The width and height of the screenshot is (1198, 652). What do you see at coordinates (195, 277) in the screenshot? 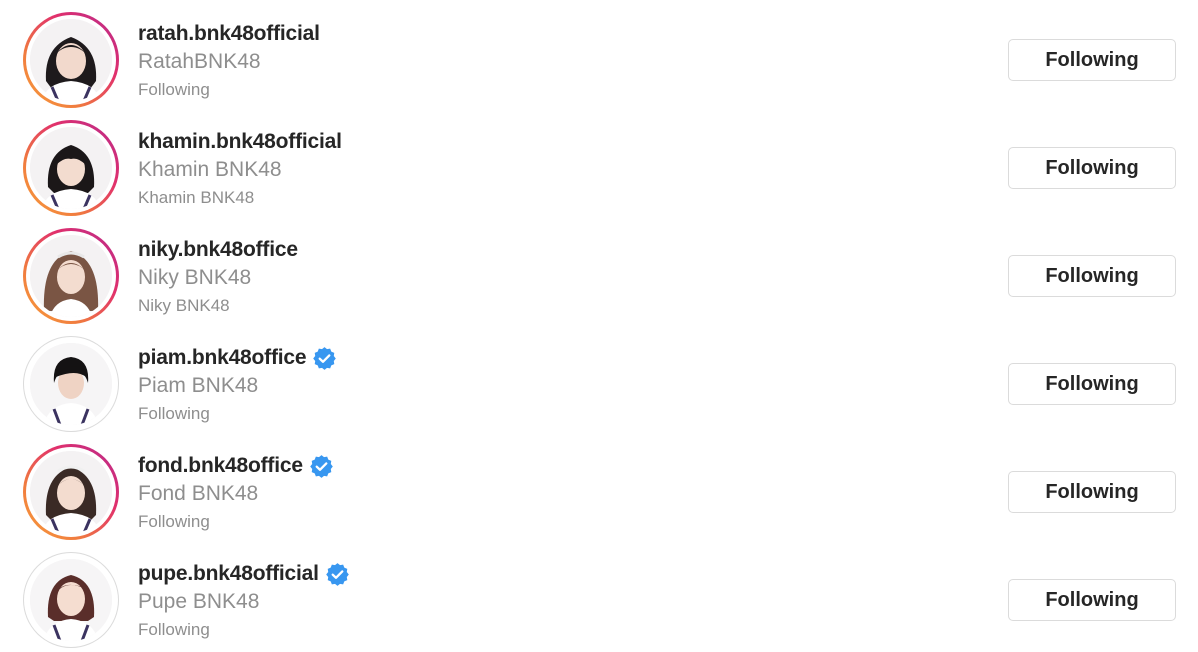
I see `full-name: Niky BNK48` at bounding box center [195, 277].